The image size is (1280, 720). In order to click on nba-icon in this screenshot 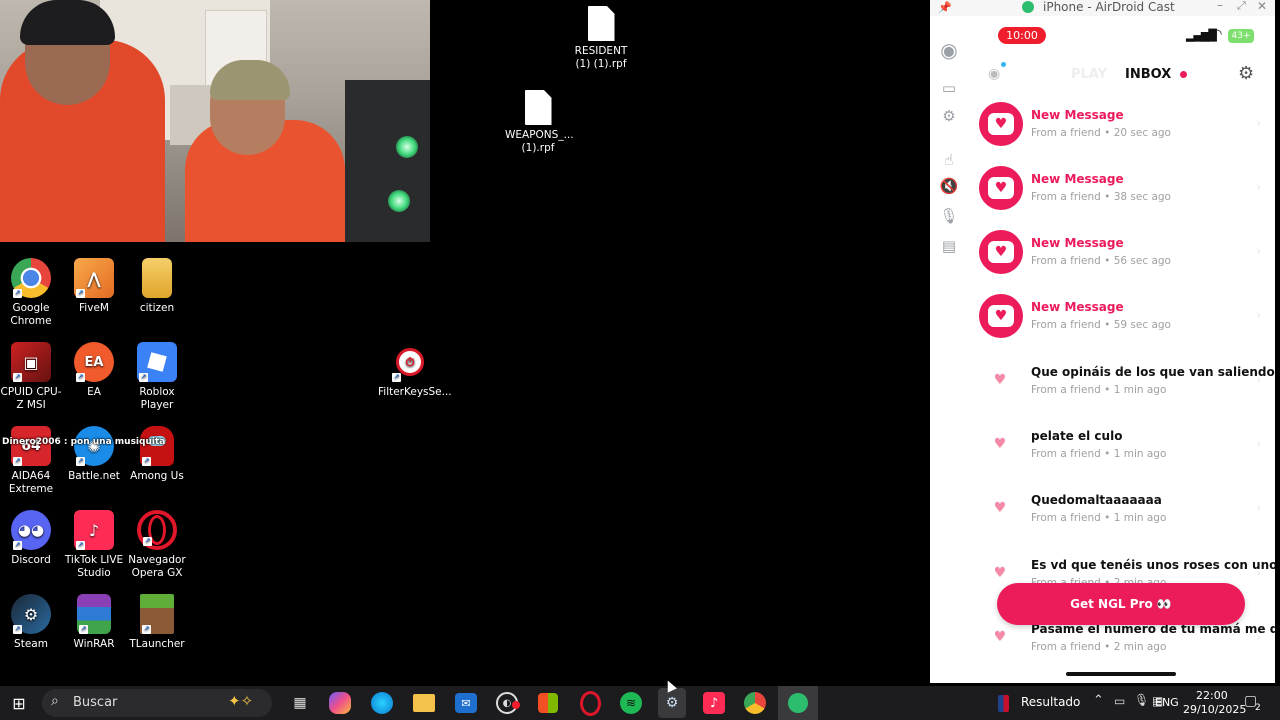, I will do `click(1003, 703)`.